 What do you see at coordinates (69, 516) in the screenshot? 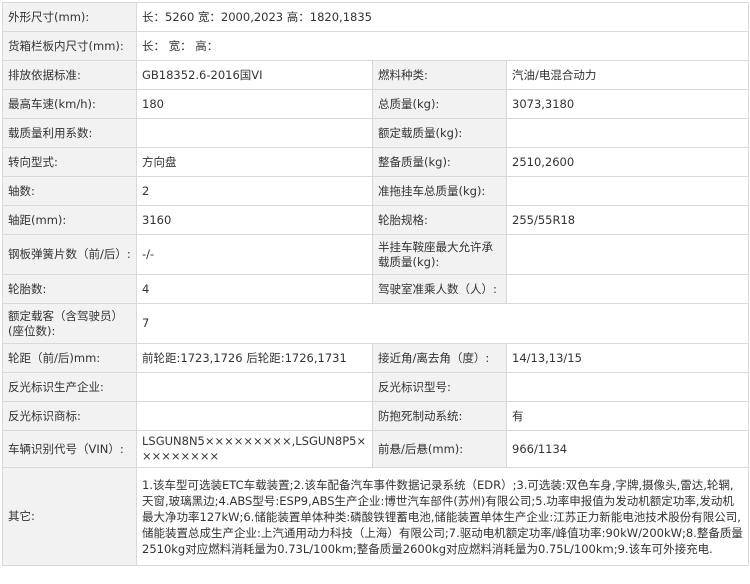
I see `label-cell: 其它:` at bounding box center [69, 516].